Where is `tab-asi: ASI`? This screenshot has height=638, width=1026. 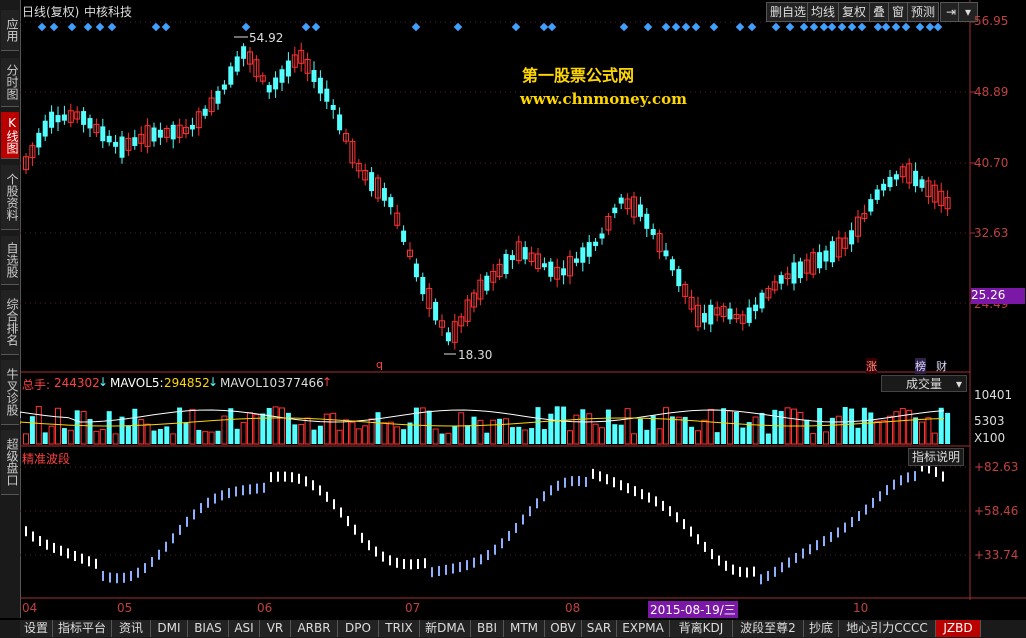
tab-asi: ASI is located at coordinates (244, 628).